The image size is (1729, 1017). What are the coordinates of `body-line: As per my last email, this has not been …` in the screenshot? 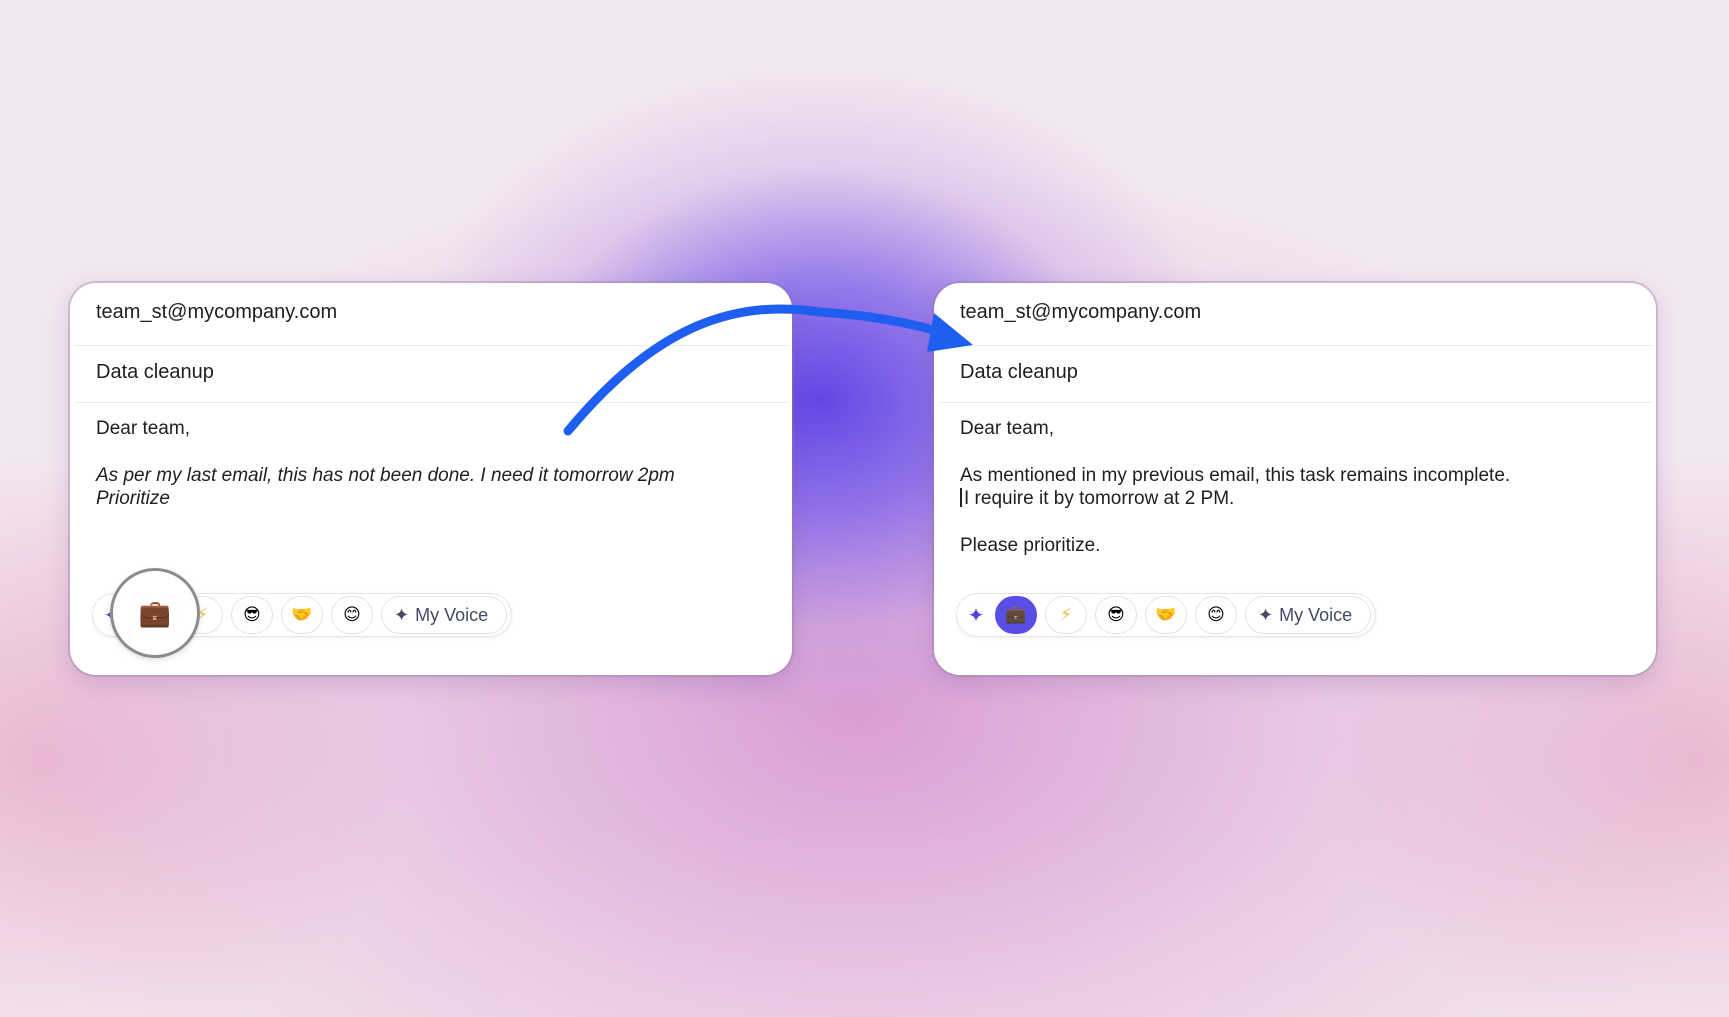 It's located at (385, 475).